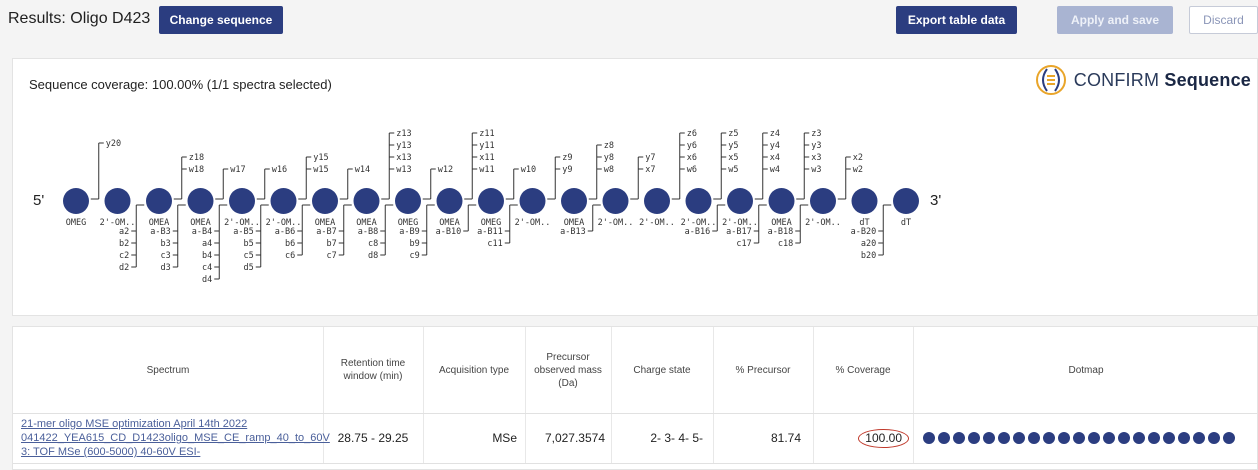 This screenshot has height=470, width=1258. I want to click on fragment-label: w5, so click(733, 170).